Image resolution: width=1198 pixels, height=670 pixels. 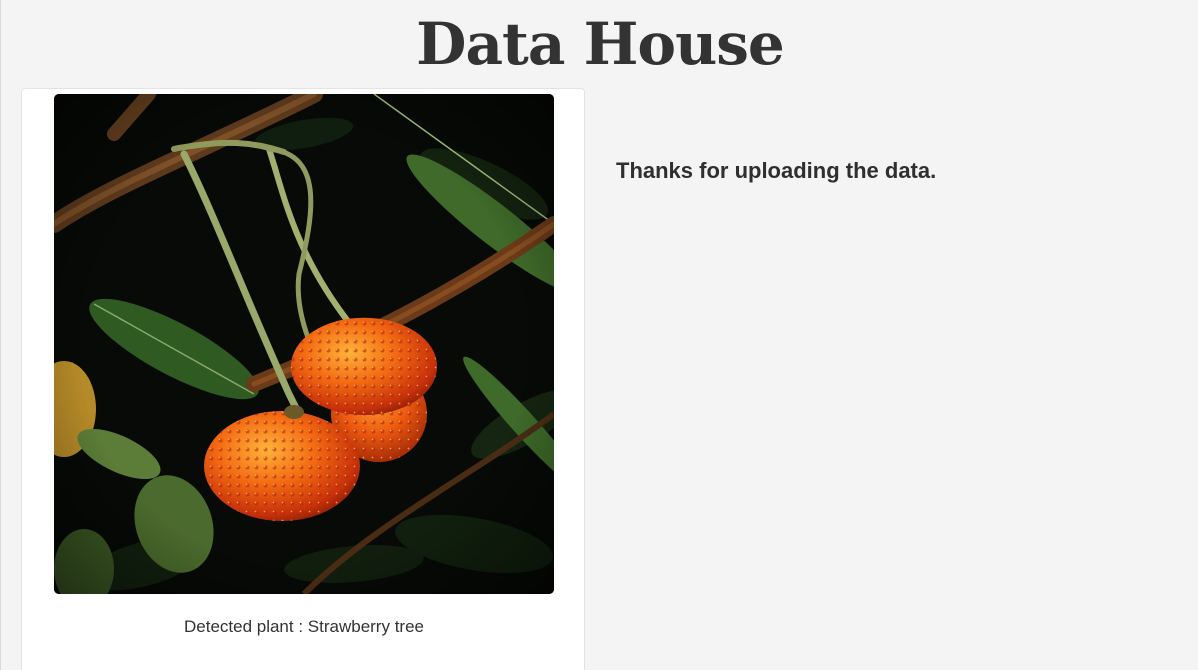 What do you see at coordinates (600, 44) in the screenshot?
I see `site-title: Data House` at bounding box center [600, 44].